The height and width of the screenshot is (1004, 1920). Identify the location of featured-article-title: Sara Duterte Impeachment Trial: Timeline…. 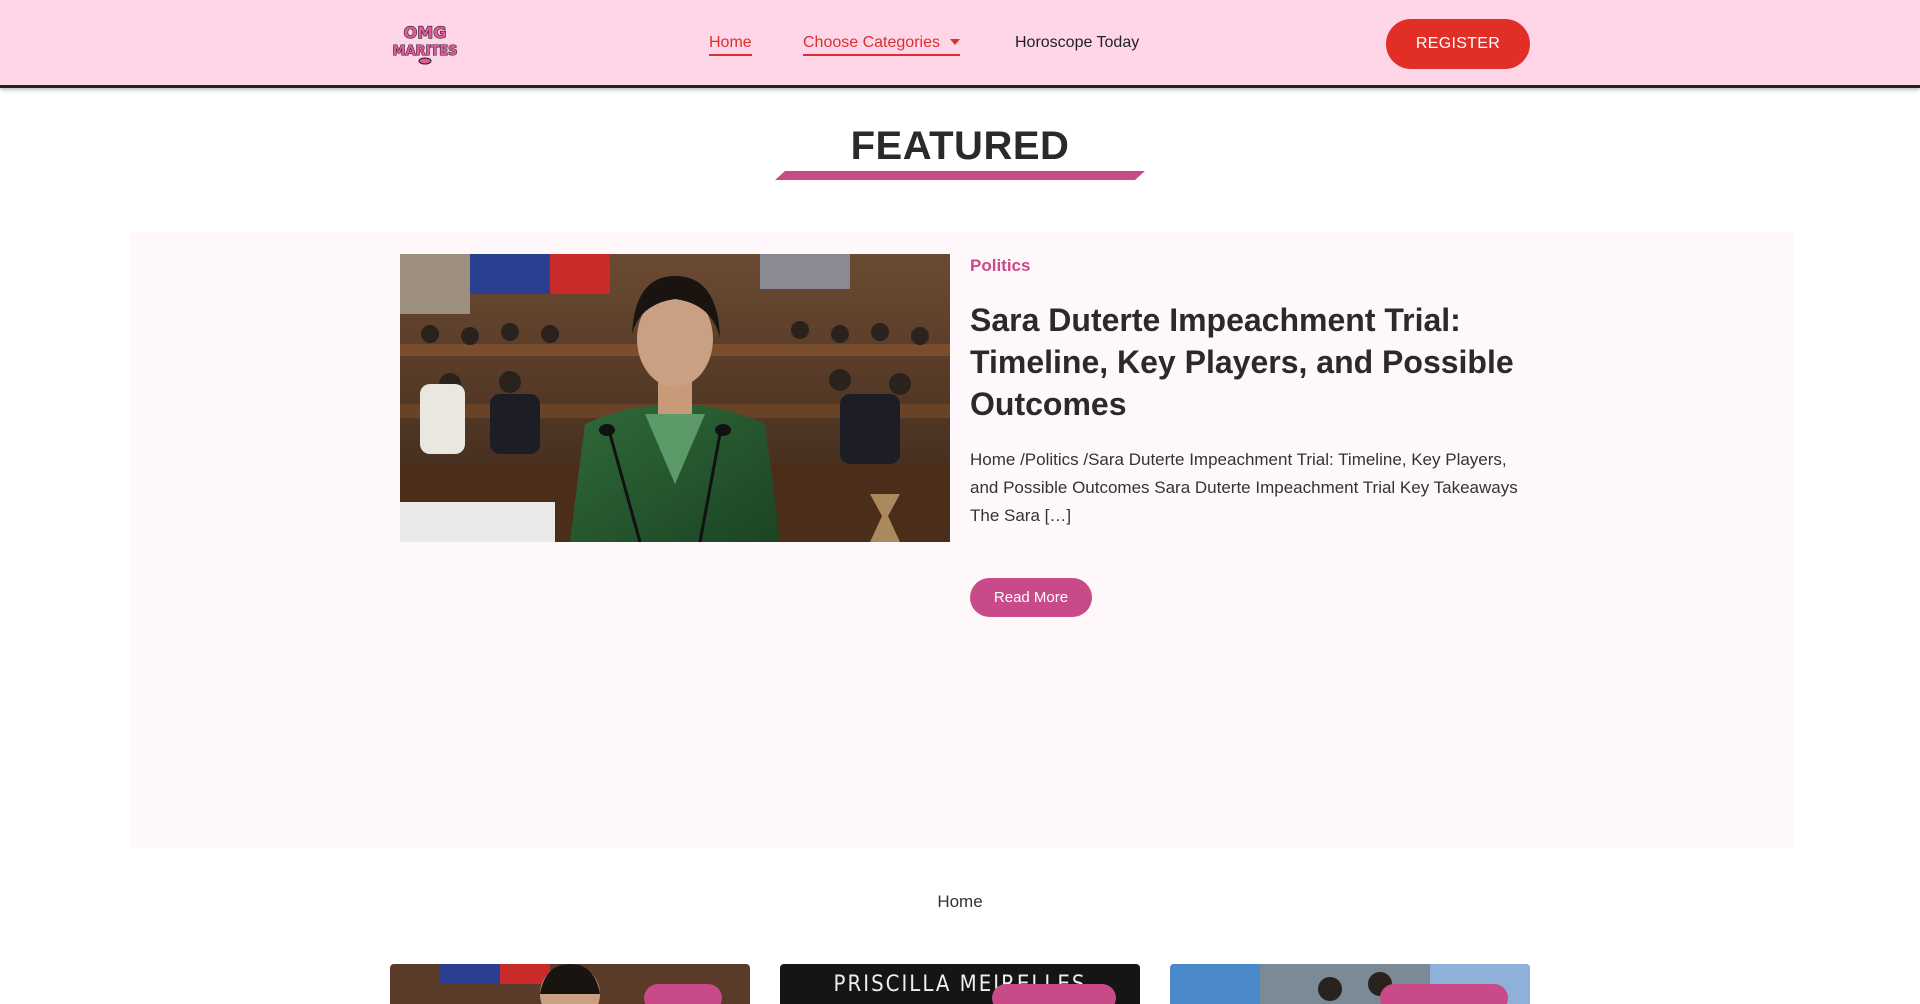
(1255, 362).